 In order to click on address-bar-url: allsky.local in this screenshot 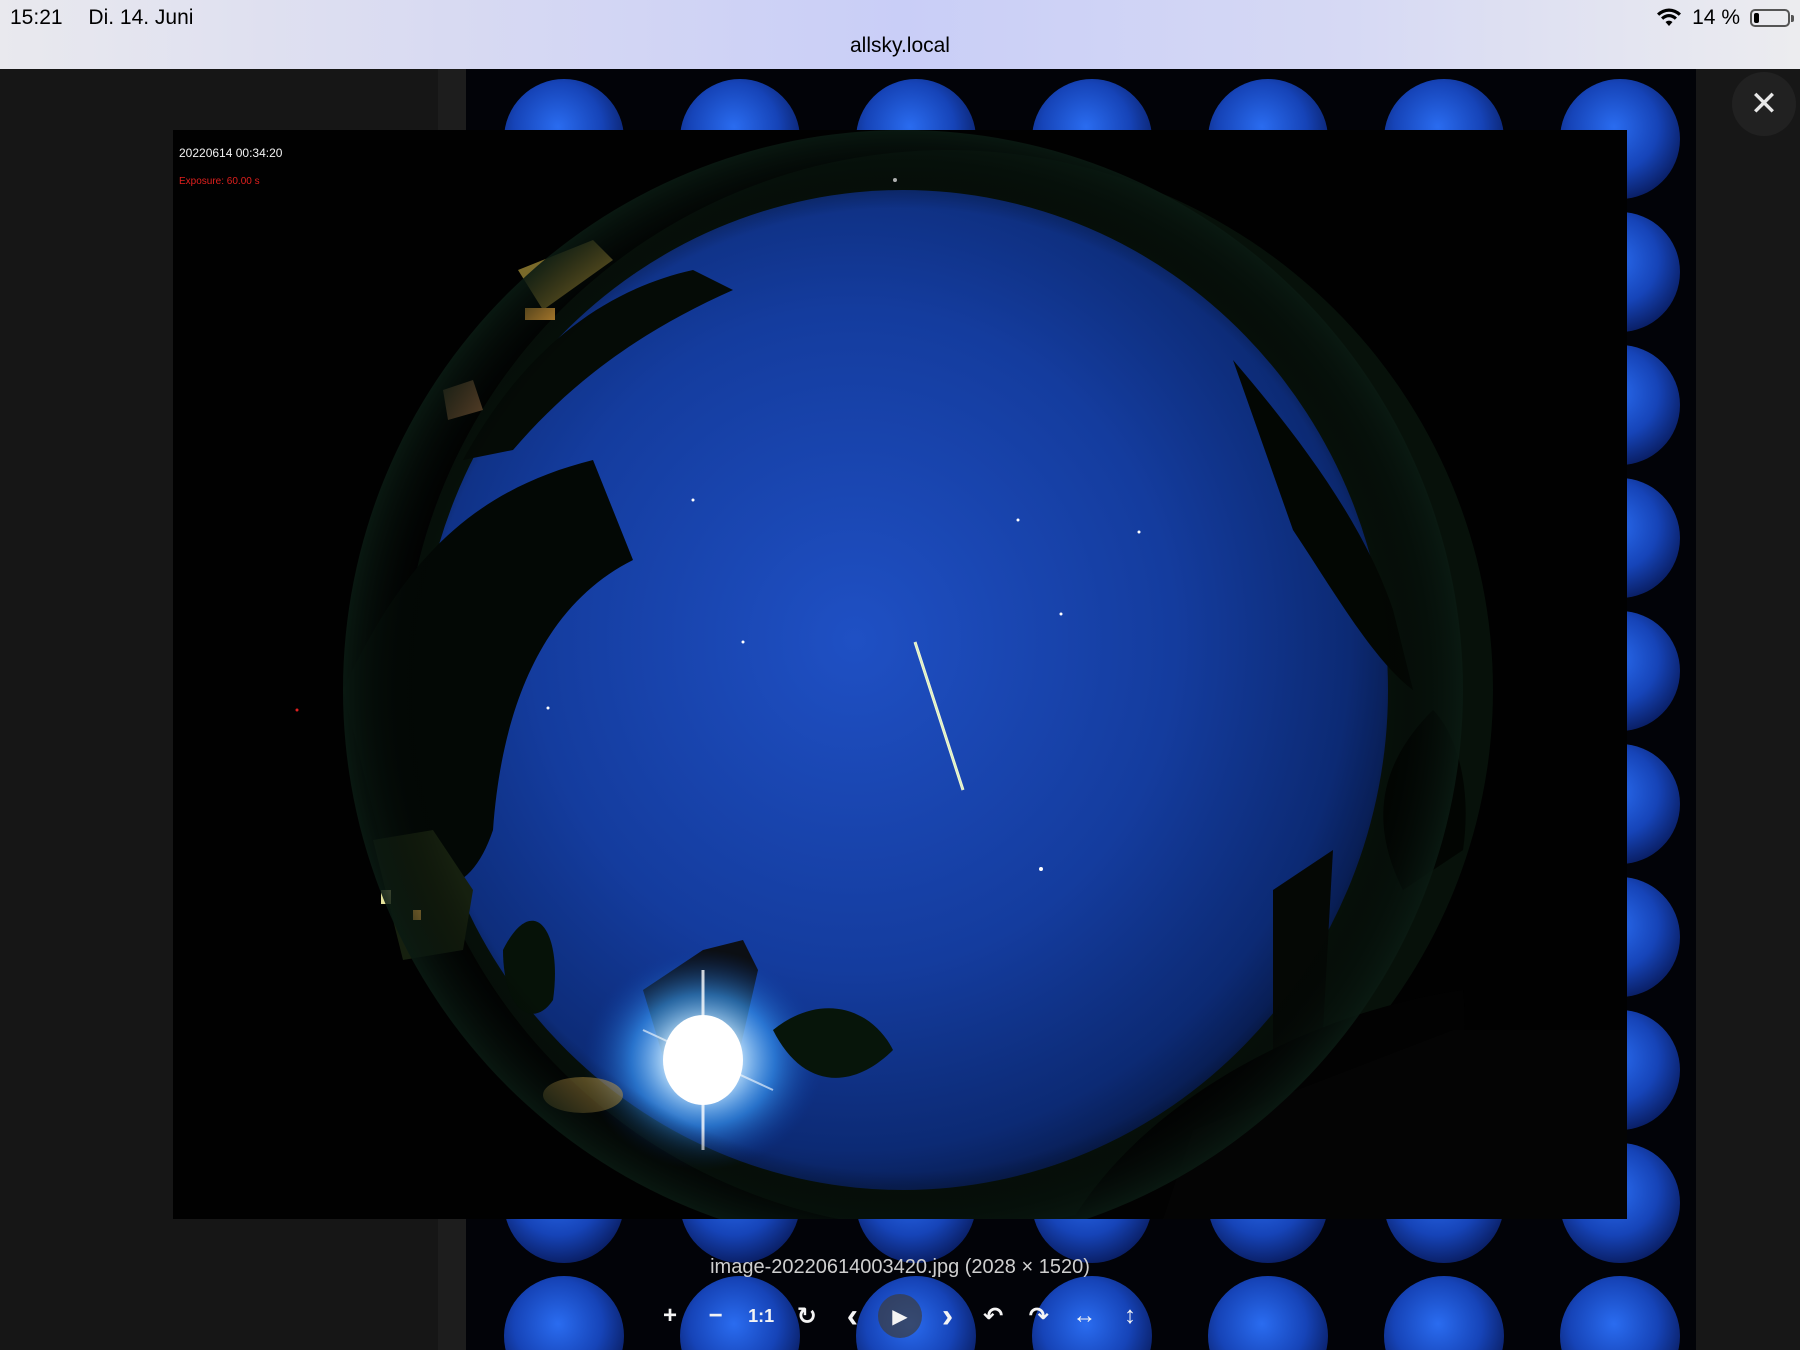, I will do `click(900, 46)`.